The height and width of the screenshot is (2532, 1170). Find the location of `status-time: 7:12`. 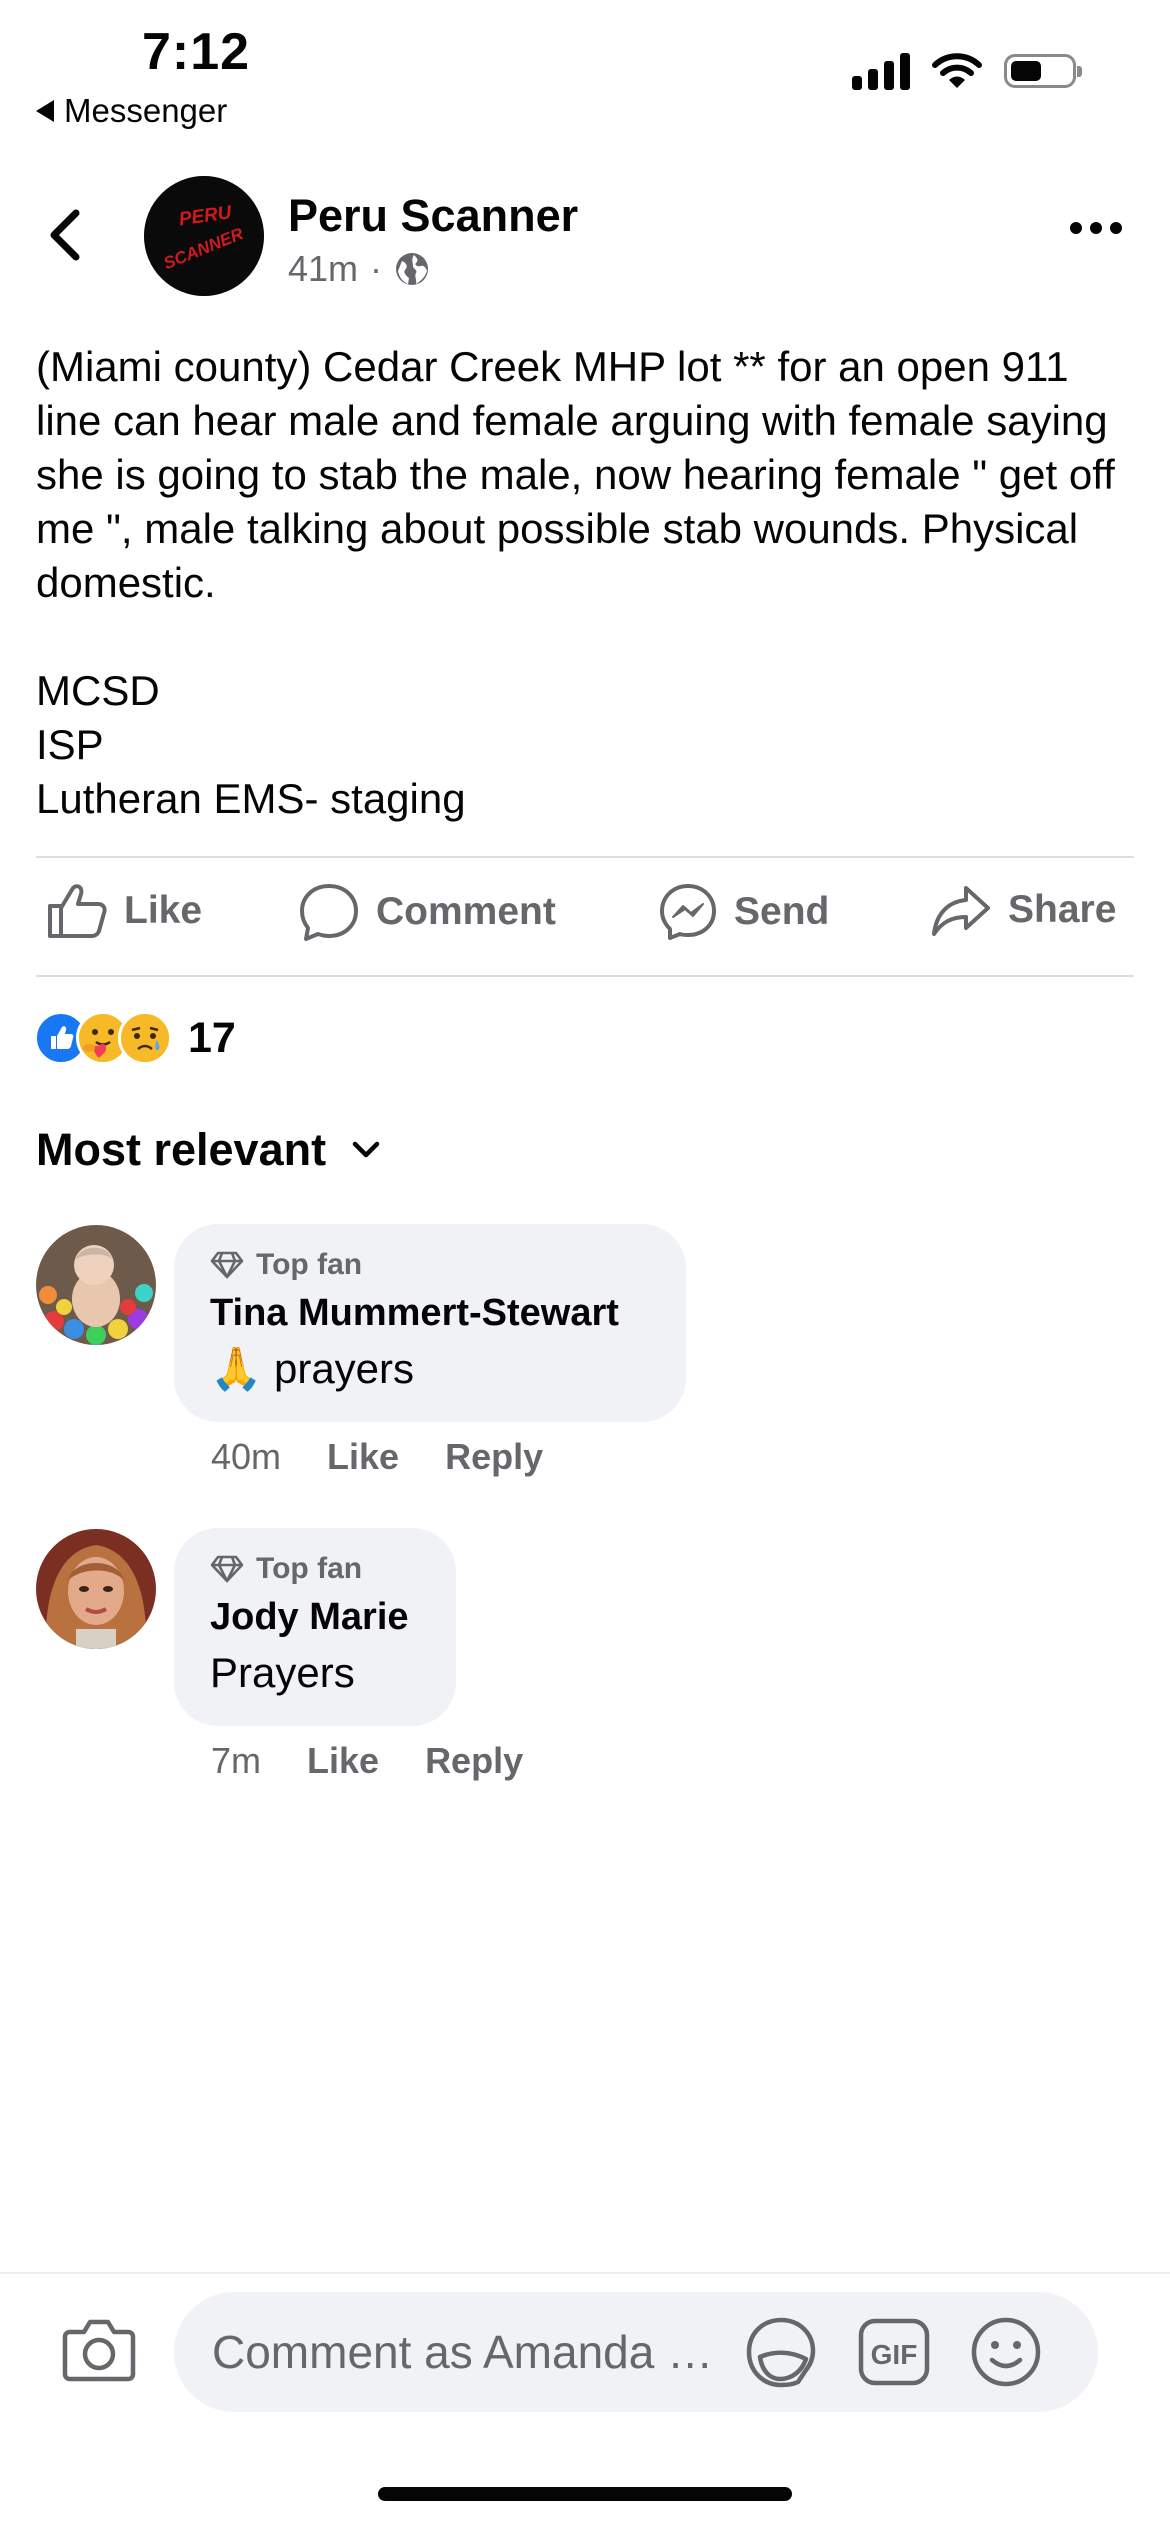

status-time: 7:12 is located at coordinates (196, 52).